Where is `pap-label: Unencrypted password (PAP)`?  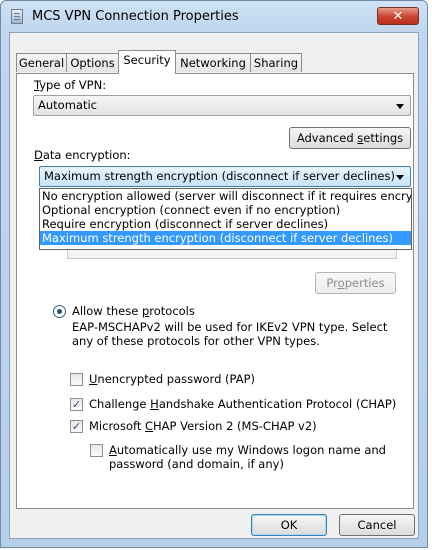 pap-label: Unencrypted password (PAP) is located at coordinates (172, 379).